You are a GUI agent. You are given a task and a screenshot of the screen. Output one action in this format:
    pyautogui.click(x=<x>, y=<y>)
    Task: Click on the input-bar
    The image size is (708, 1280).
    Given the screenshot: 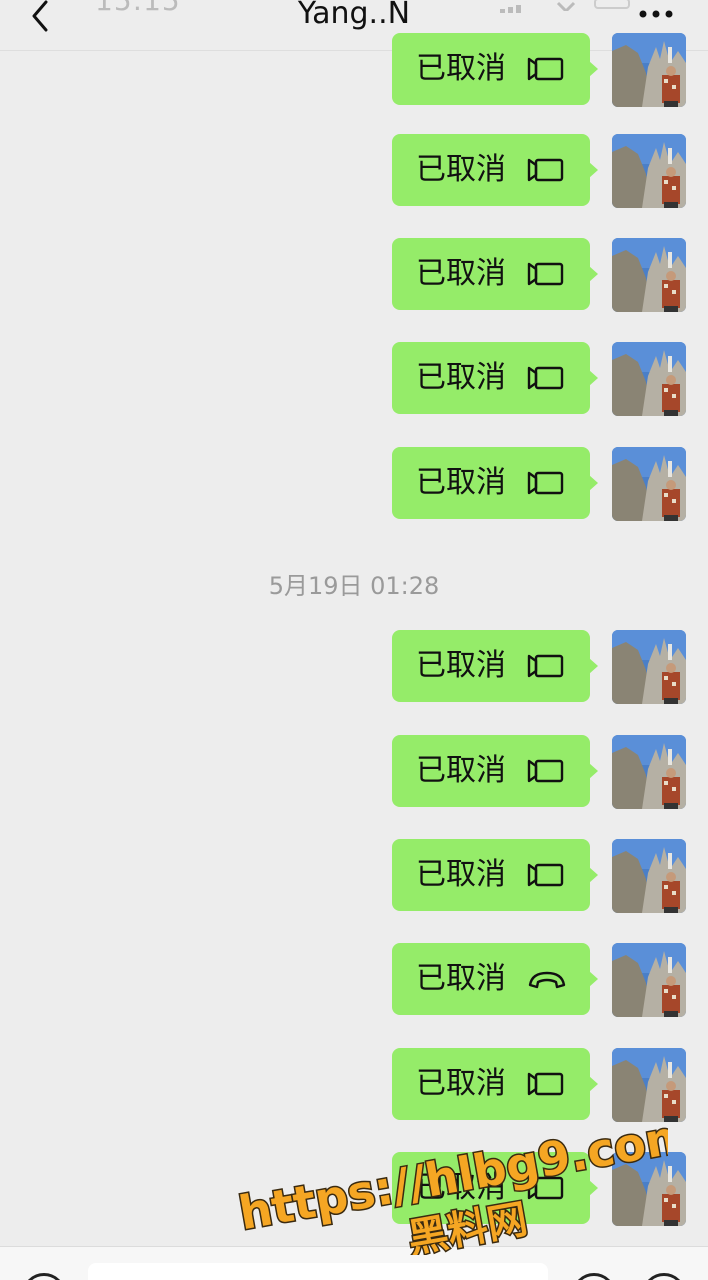 What is the action you would take?
    pyautogui.click(x=354, y=1263)
    